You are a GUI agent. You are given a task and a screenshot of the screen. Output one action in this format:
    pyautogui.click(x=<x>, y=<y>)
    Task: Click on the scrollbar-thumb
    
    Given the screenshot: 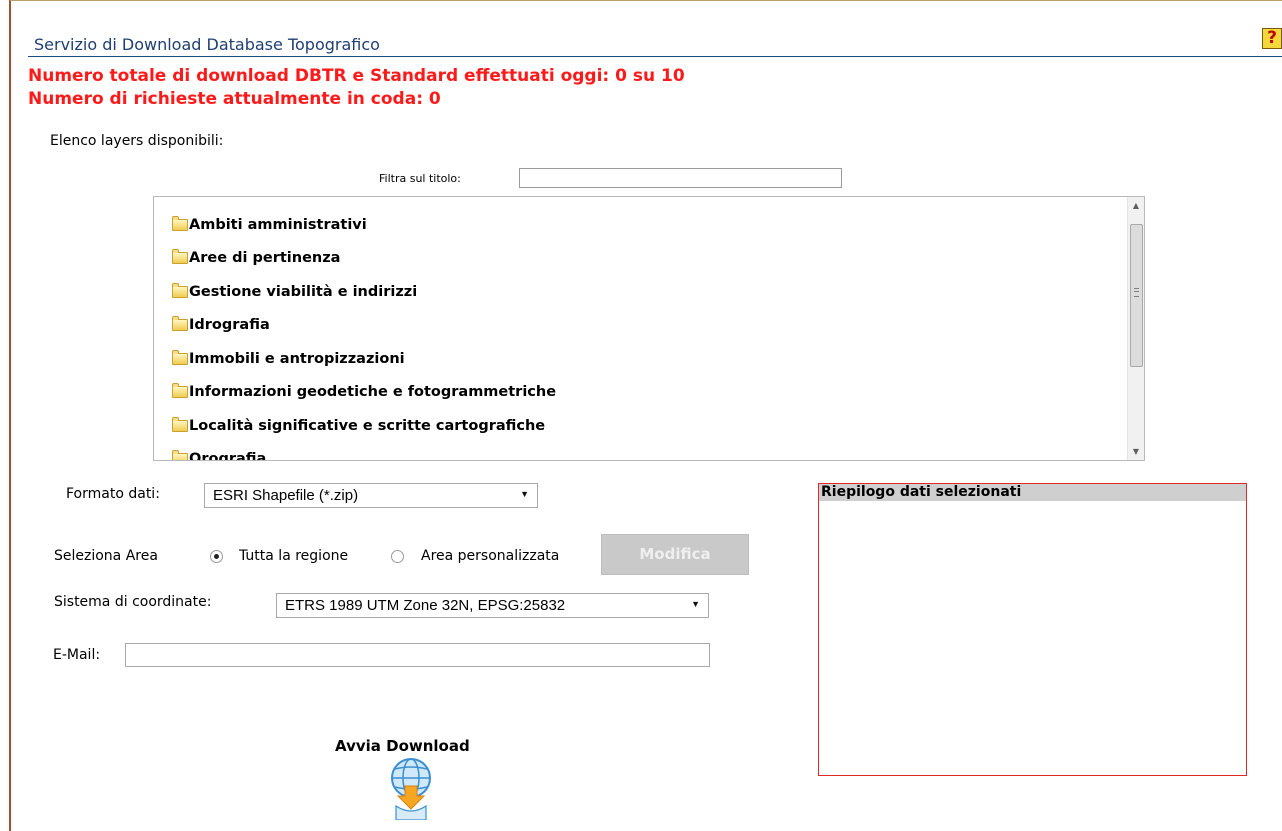 What is the action you would take?
    pyautogui.click(x=1136, y=295)
    